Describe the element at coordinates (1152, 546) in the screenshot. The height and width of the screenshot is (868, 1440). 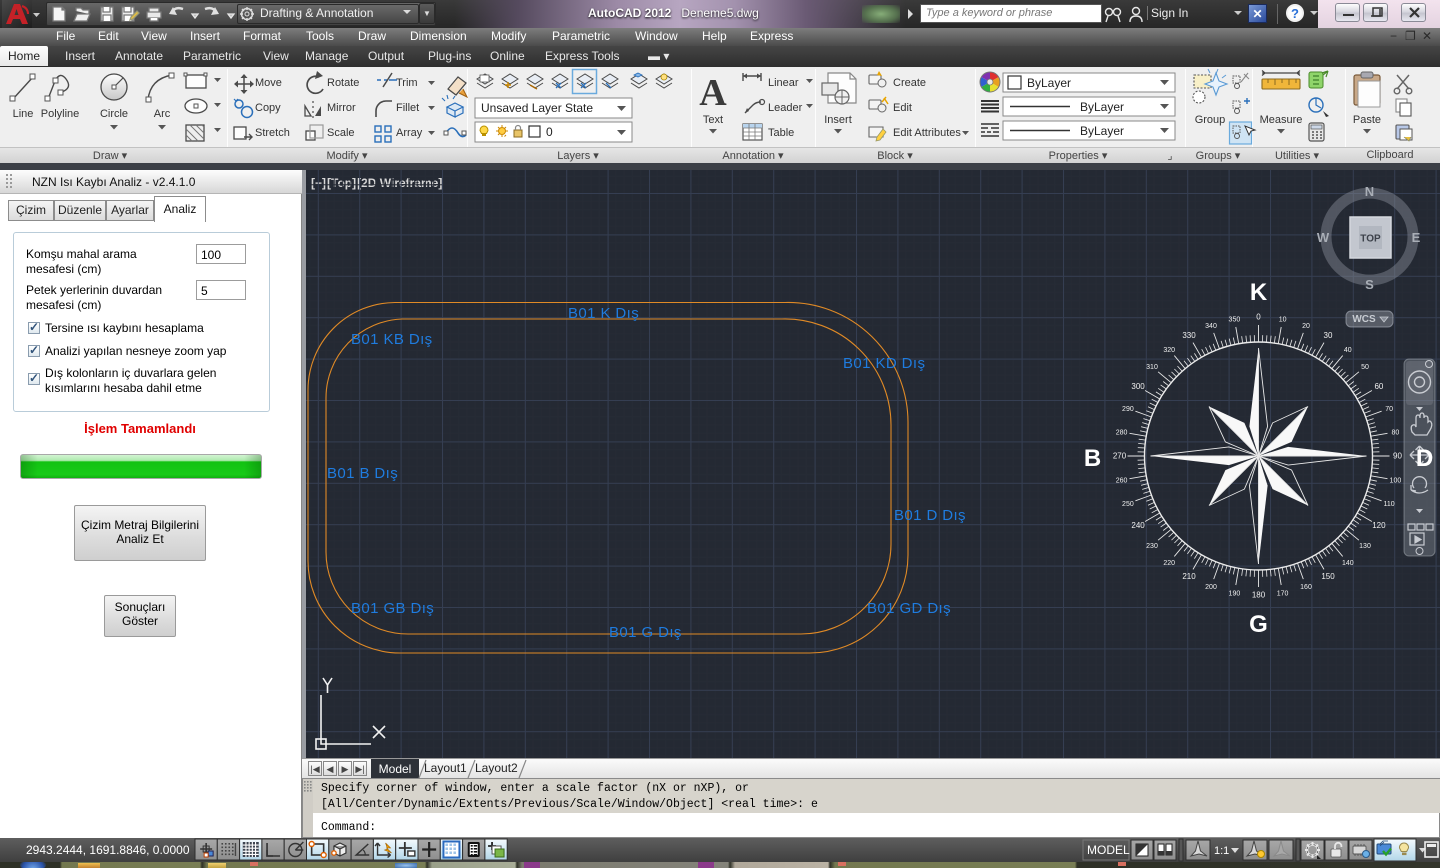
I see `svg-text: 230` at that location.